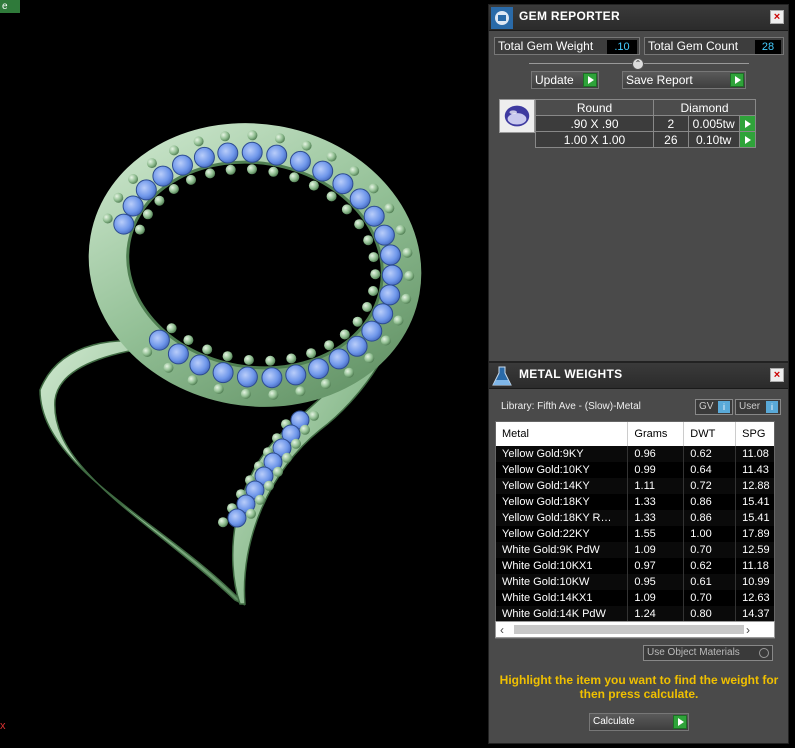  What do you see at coordinates (693, 652) in the screenshot?
I see `use-object-materials-label: Use Object Materials` at bounding box center [693, 652].